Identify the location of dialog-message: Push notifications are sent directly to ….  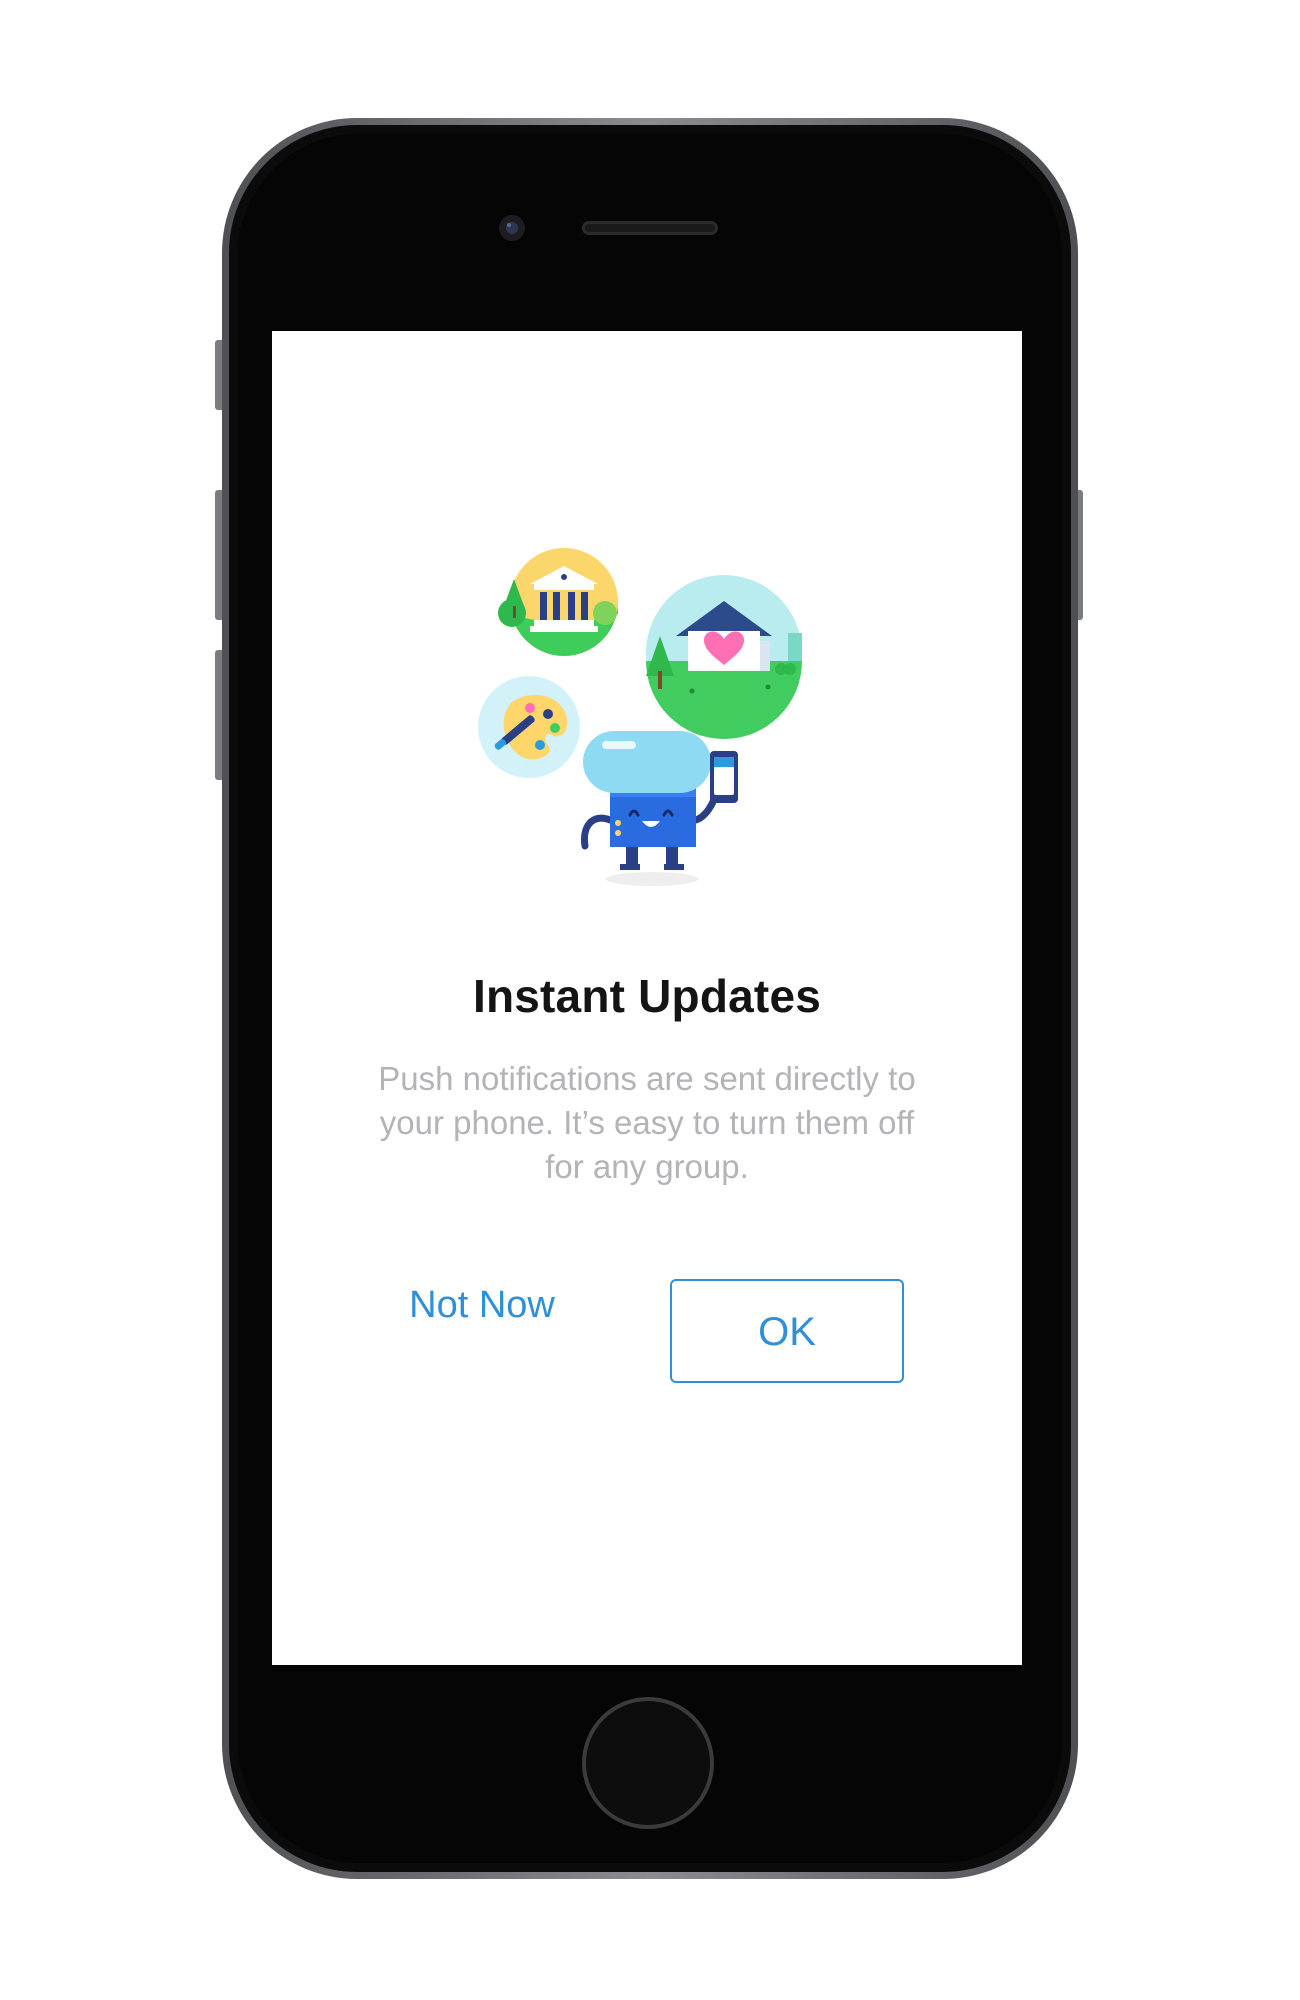
(647, 1122).